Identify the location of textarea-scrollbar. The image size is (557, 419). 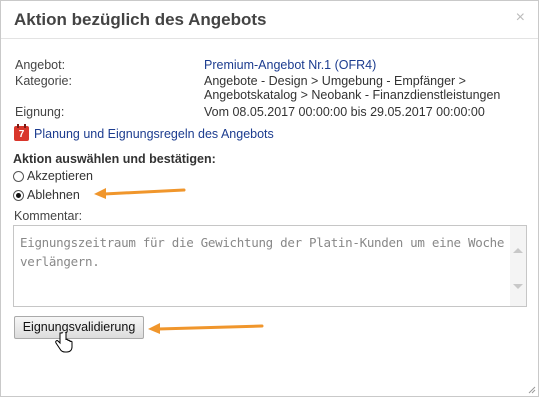
(518, 266).